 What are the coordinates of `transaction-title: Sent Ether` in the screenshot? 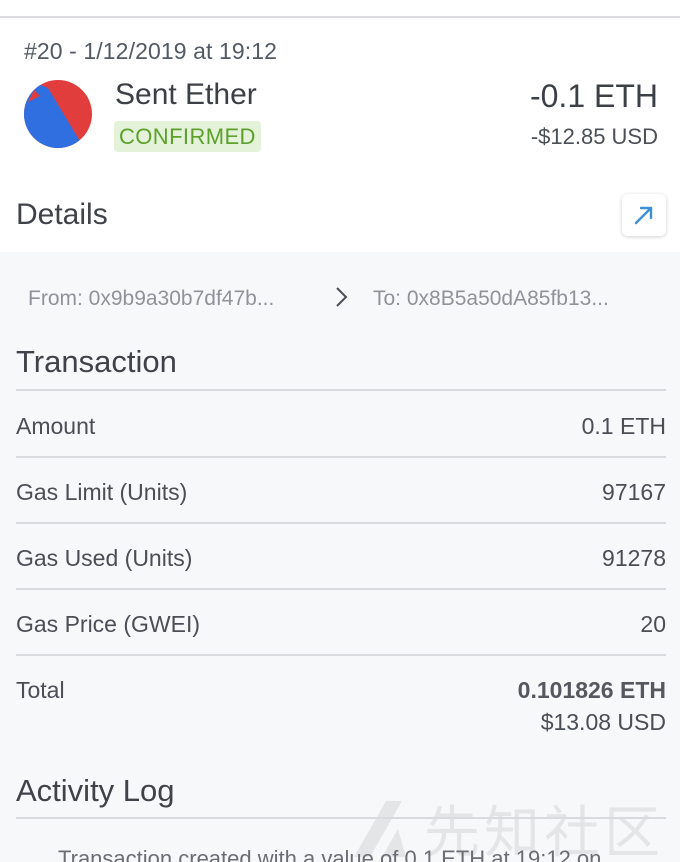 It's located at (186, 94).